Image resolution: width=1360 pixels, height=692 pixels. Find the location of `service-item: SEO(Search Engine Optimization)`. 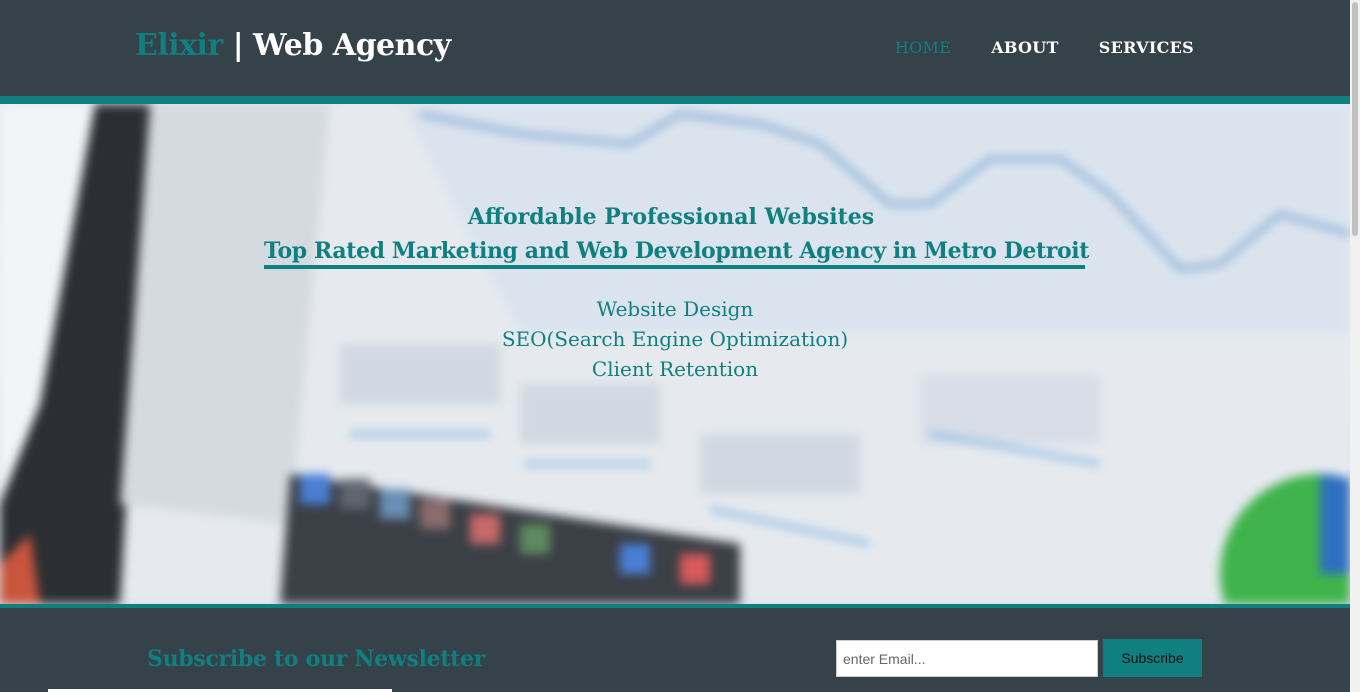

service-item: SEO(Search Engine Optimization) is located at coordinates (675, 339).